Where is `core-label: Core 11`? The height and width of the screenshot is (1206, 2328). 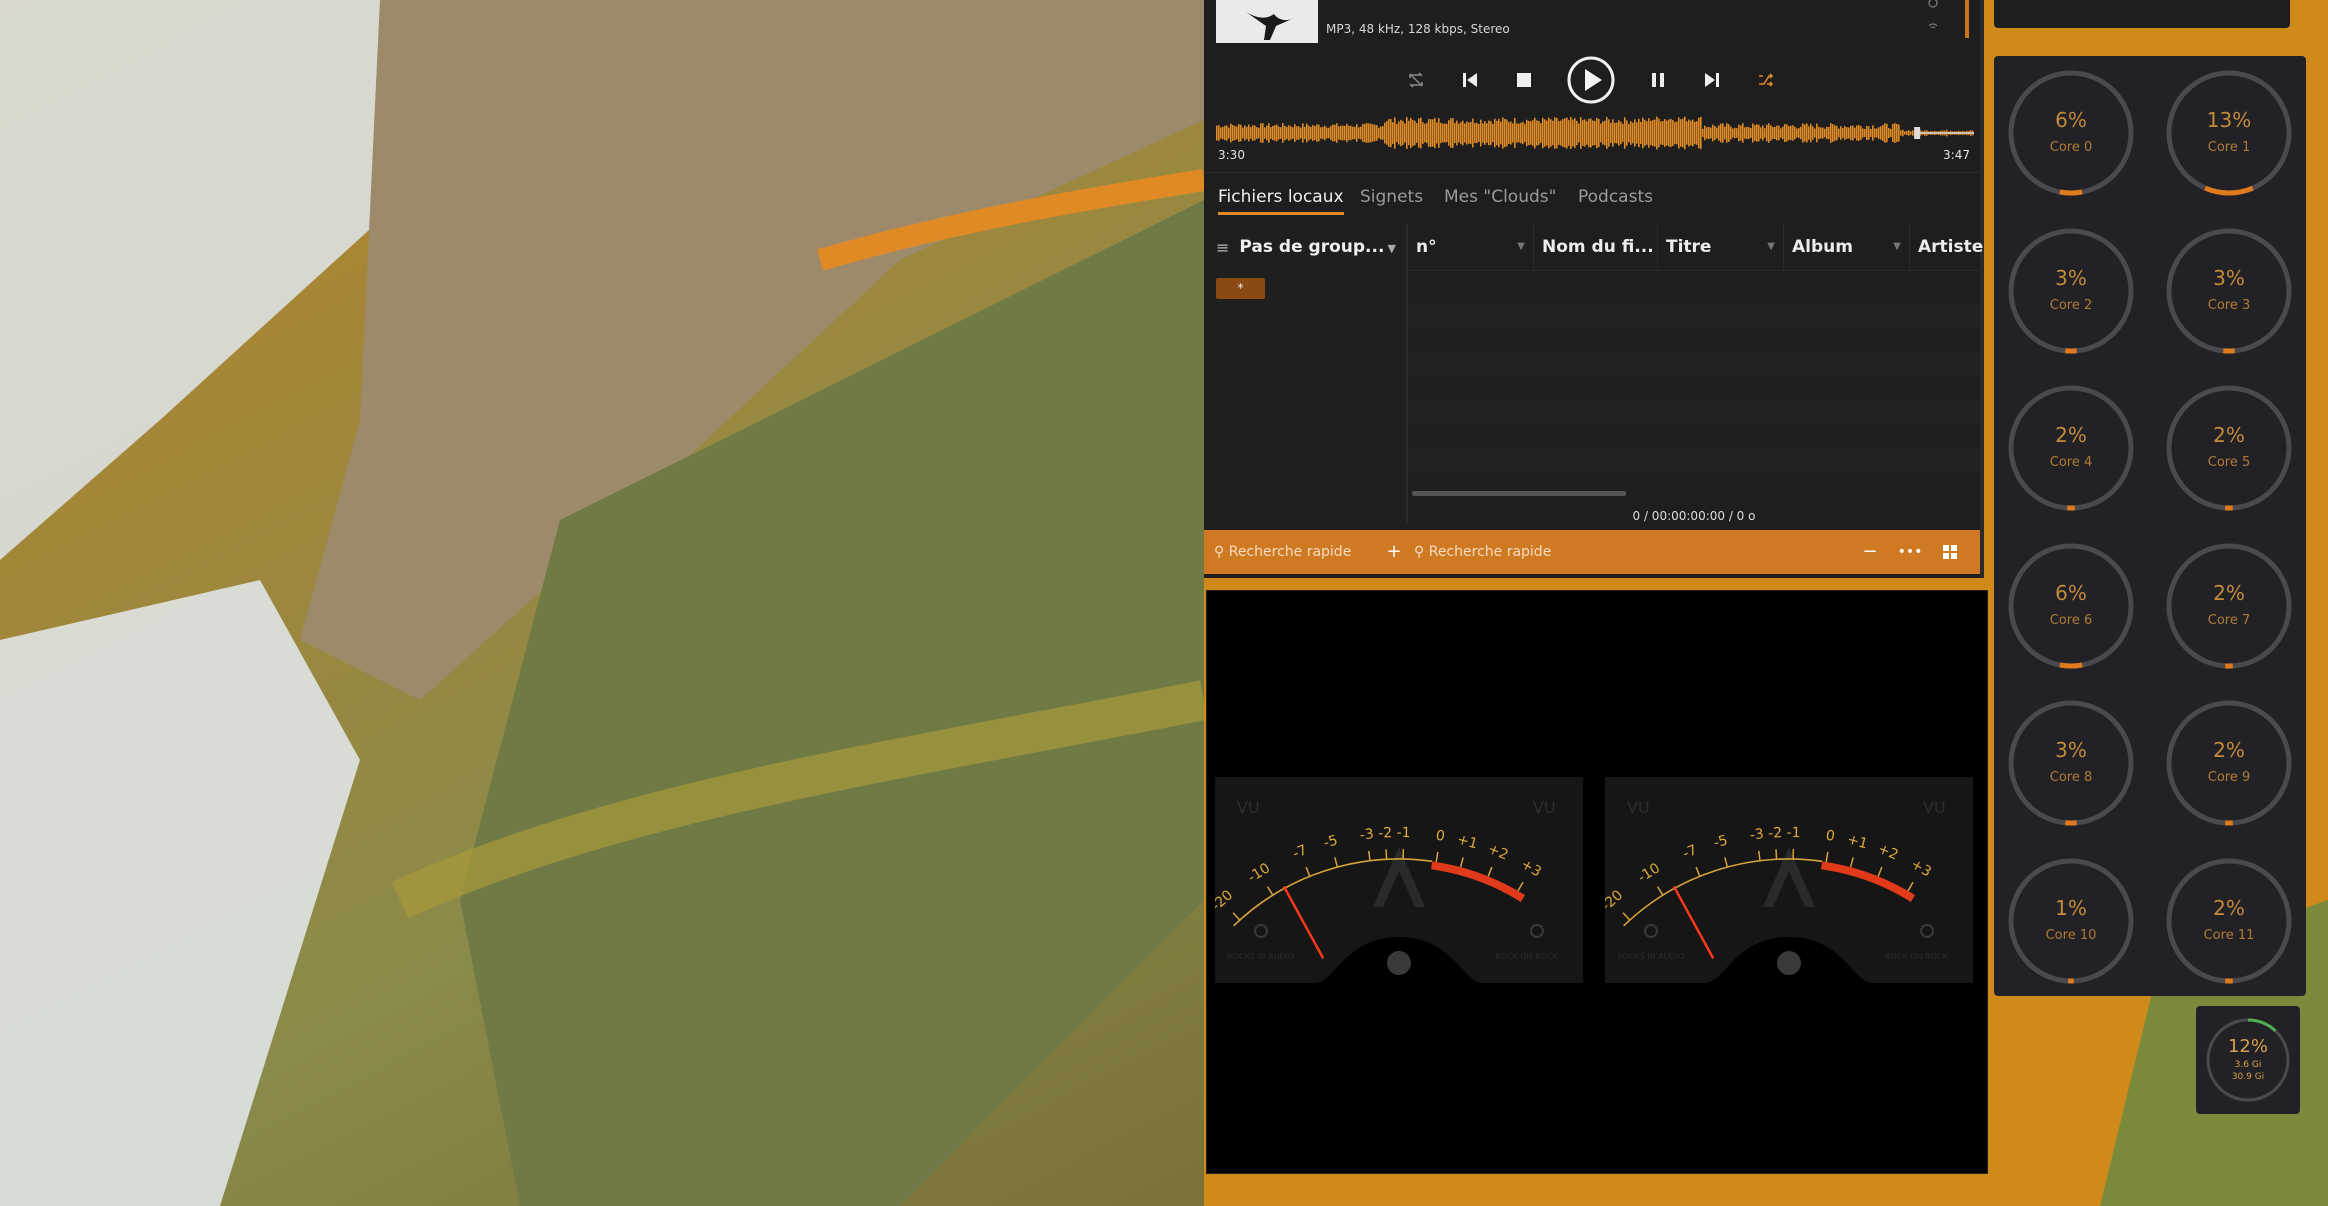 core-label: Core 11 is located at coordinates (2229, 935).